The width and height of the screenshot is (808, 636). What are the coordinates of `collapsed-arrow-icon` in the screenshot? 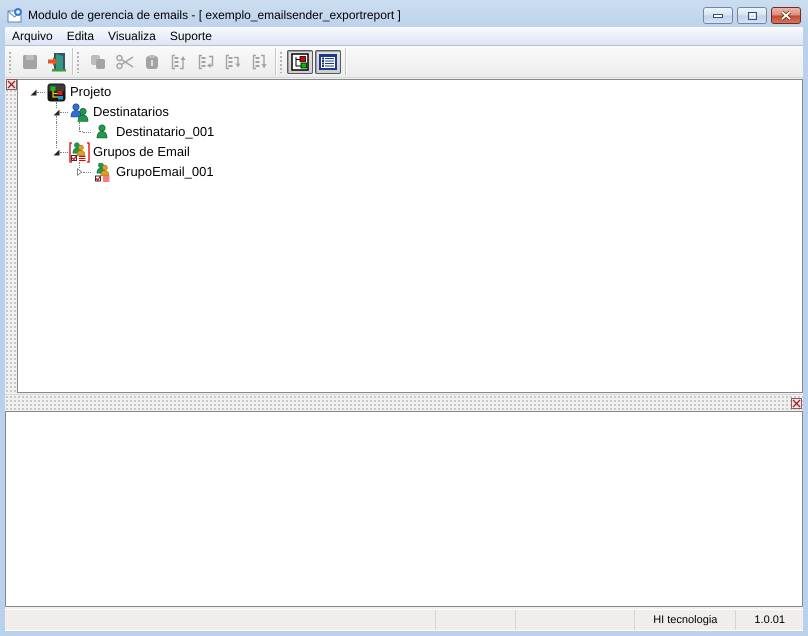 It's located at (79, 172).